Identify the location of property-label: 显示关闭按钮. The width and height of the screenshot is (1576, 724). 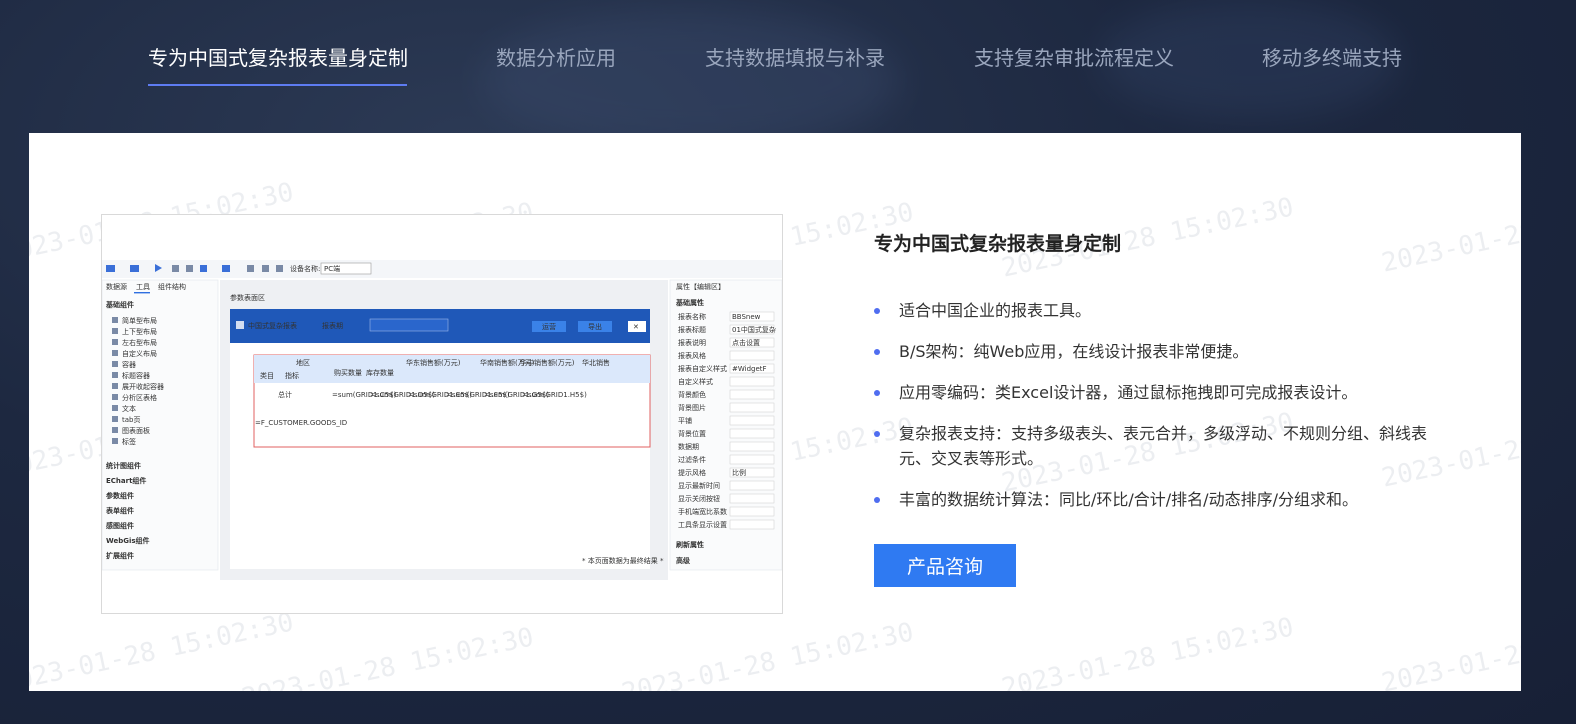
(699, 498).